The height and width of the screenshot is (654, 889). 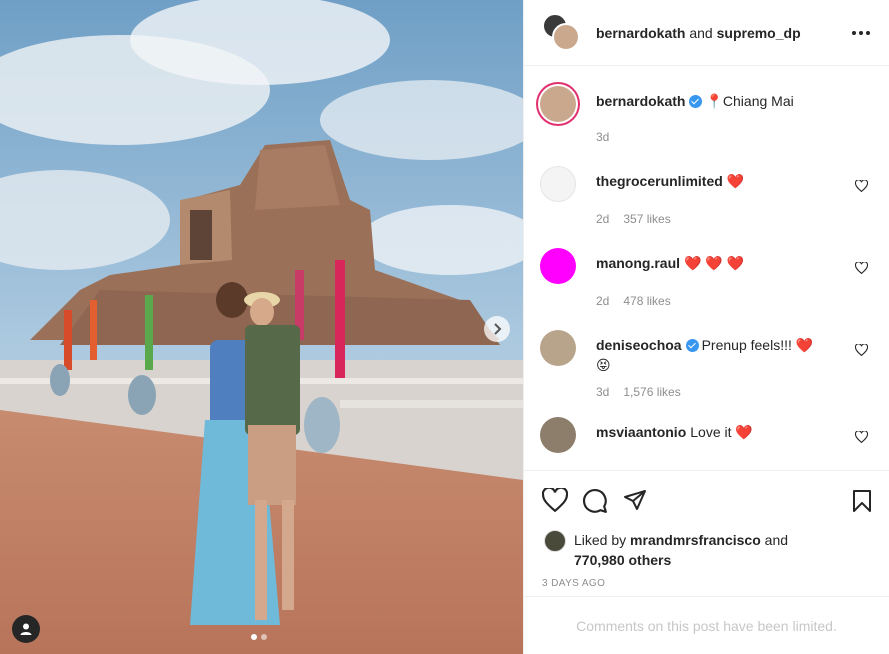 What do you see at coordinates (659, 181) in the screenshot?
I see `comment-username: thegrocerunlimited` at bounding box center [659, 181].